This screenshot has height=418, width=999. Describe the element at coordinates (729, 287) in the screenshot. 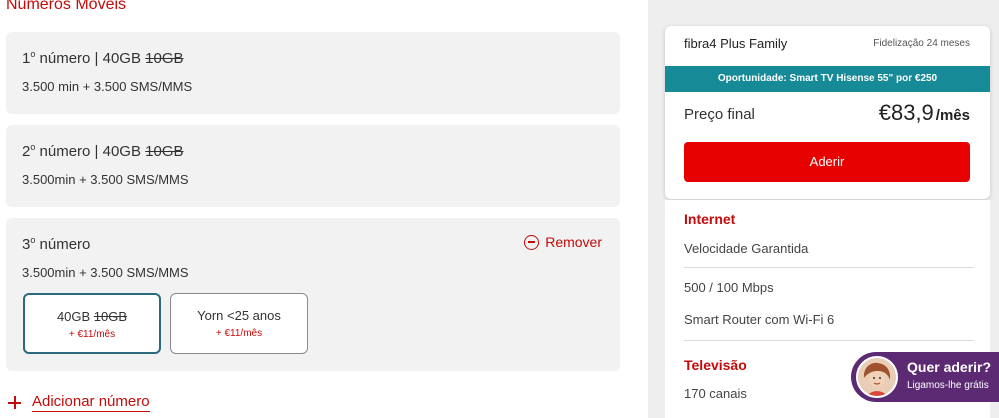

I see `internet-feature: 500 / 100 Mbps` at that location.